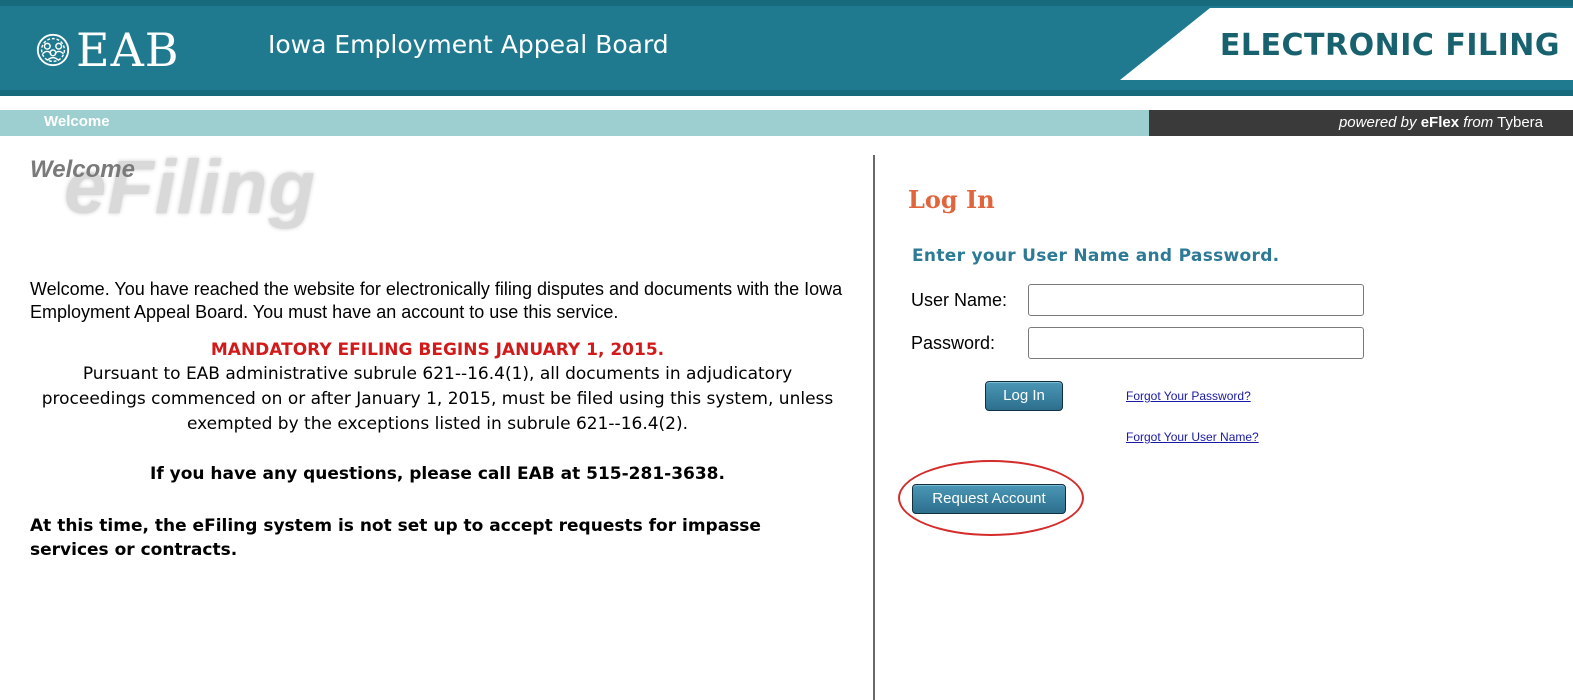 The width and height of the screenshot is (1573, 700). Describe the element at coordinates (786, 123) in the screenshot. I see `sub-navigation-bar: Welcome powered by eFlex from Tybera` at that location.